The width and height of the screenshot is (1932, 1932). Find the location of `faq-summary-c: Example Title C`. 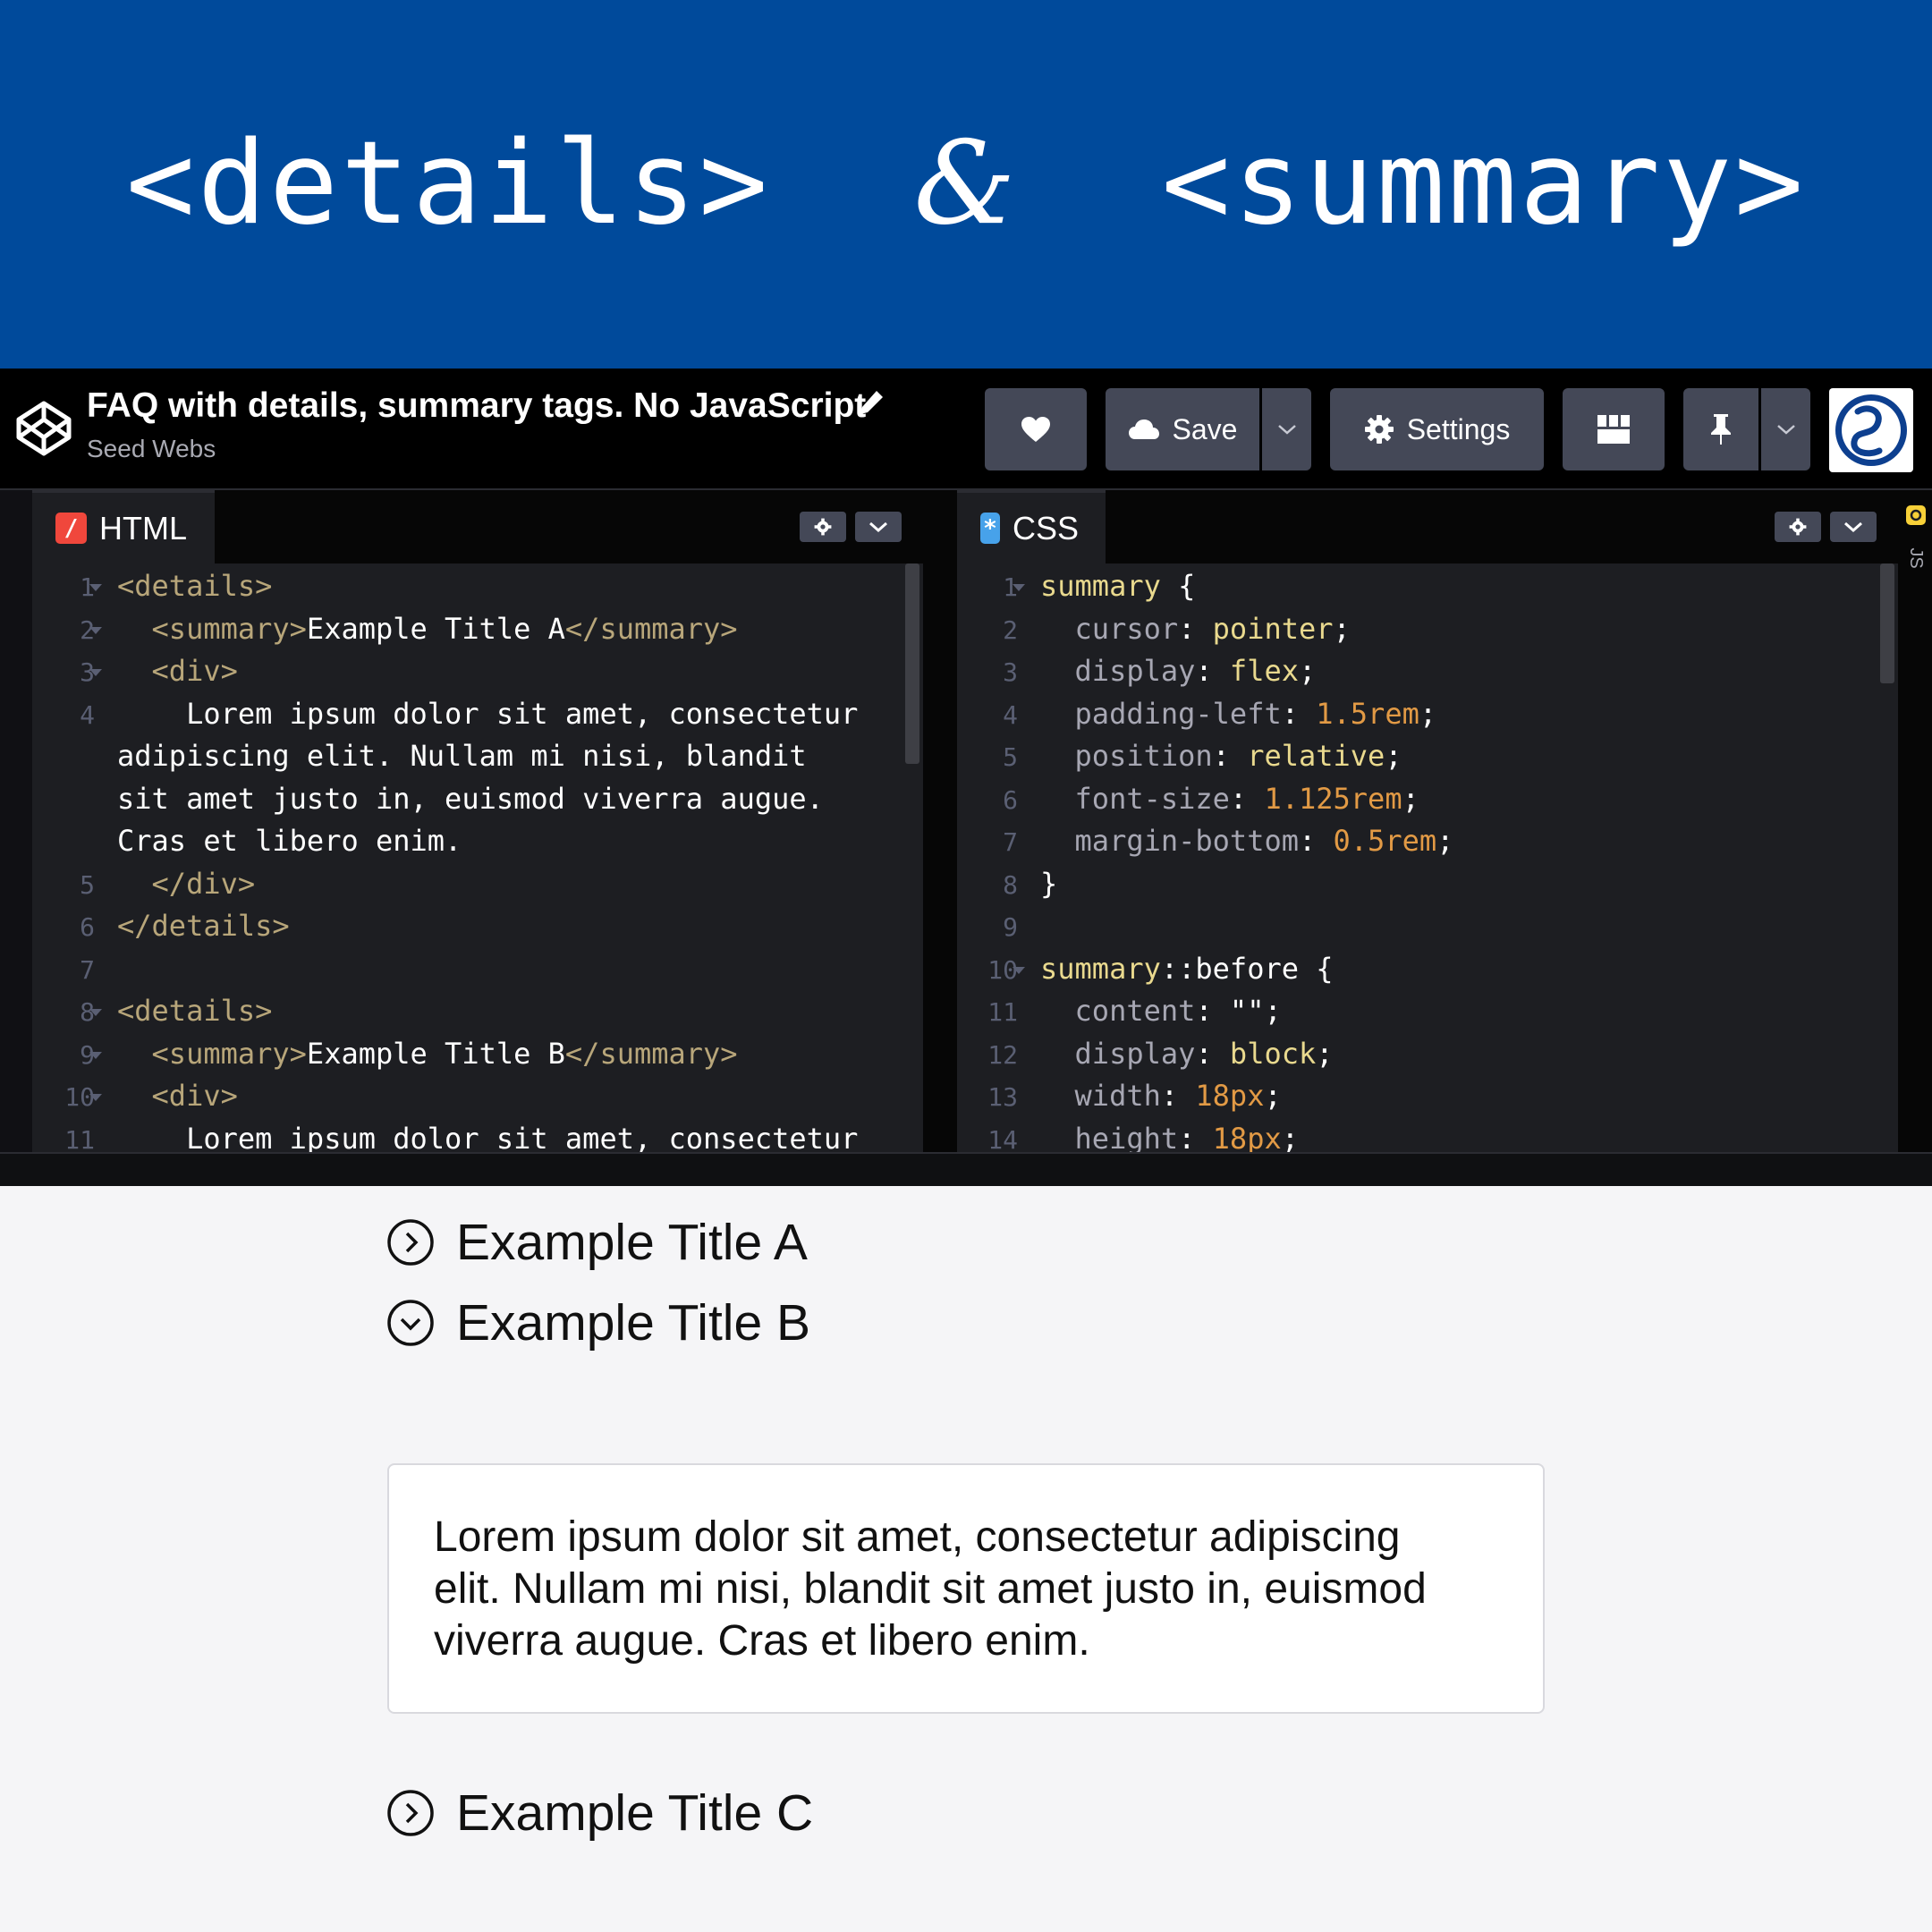

faq-summary-c: Example Title C is located at coordinates (599, 1813).